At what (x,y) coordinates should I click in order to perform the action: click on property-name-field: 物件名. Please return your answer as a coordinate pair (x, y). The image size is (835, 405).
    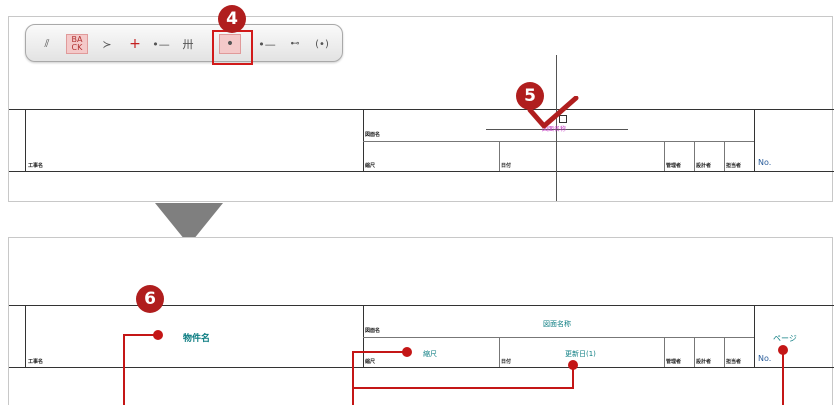
    Looking at the image, I should click on (197, 339).